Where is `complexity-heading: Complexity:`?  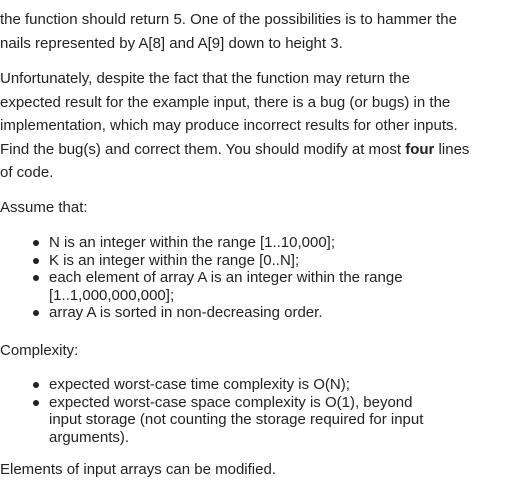 complexity-heading: Complexity: is located at coordinates (39, 350).